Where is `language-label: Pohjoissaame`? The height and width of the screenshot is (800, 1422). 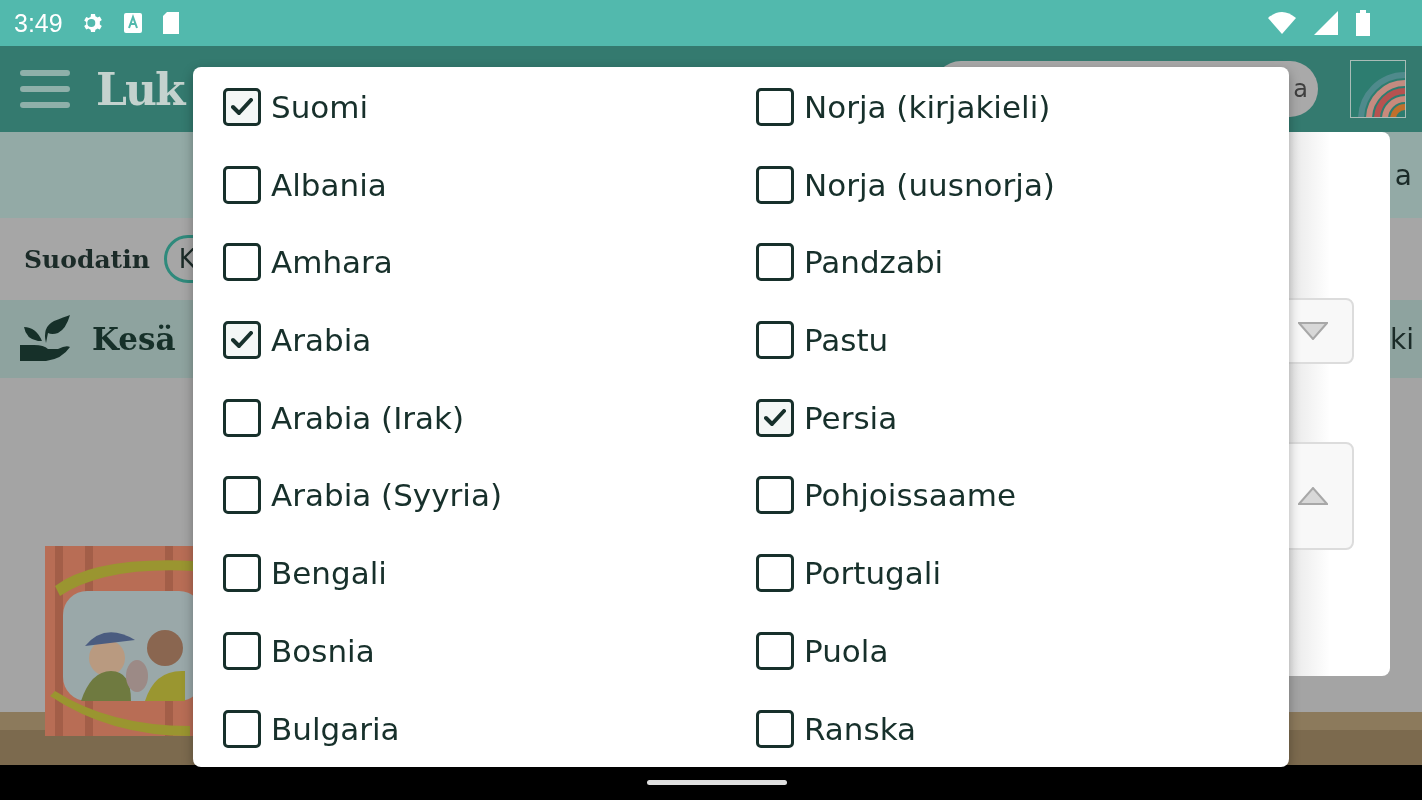
language-label: Pohjoissaame is located at coordinates (910, 495).